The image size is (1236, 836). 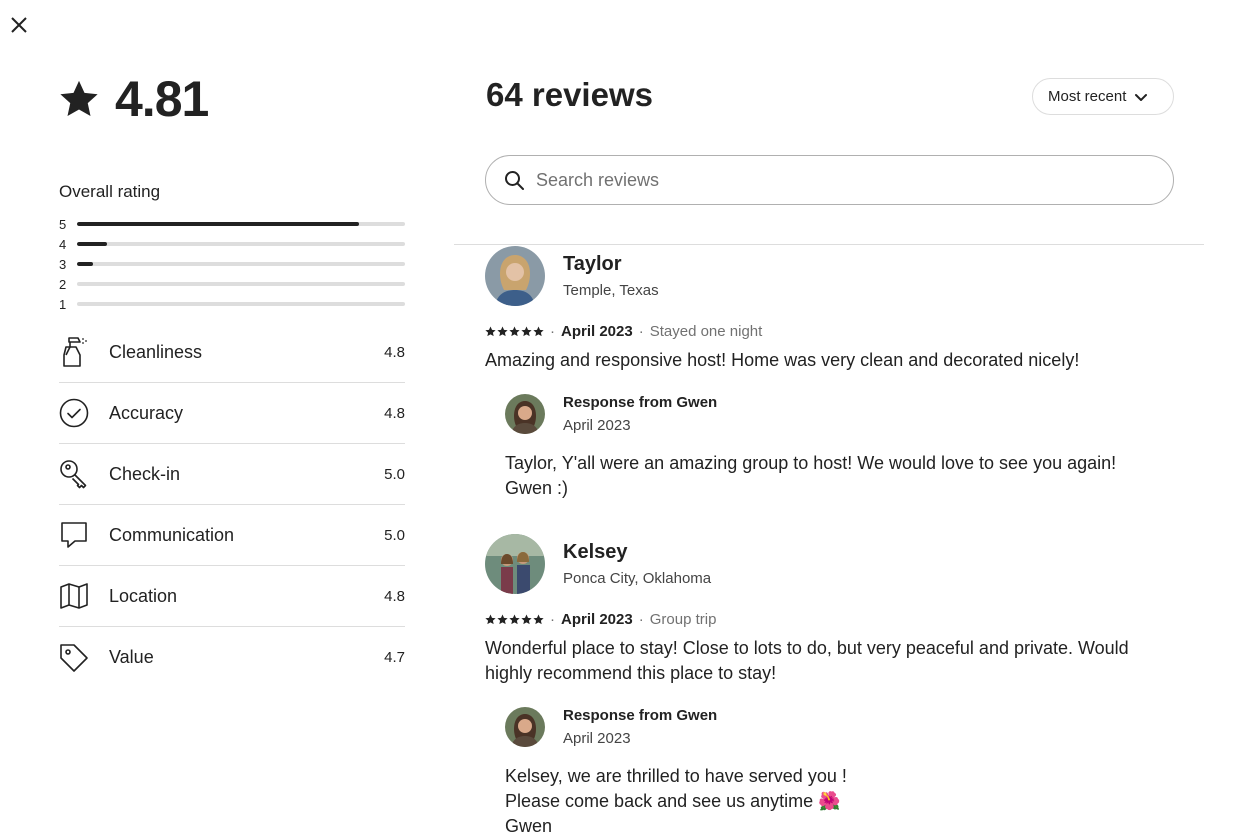 I want to click on category-accuracy: Accuracy 4.8, so click(x=232, y=413).